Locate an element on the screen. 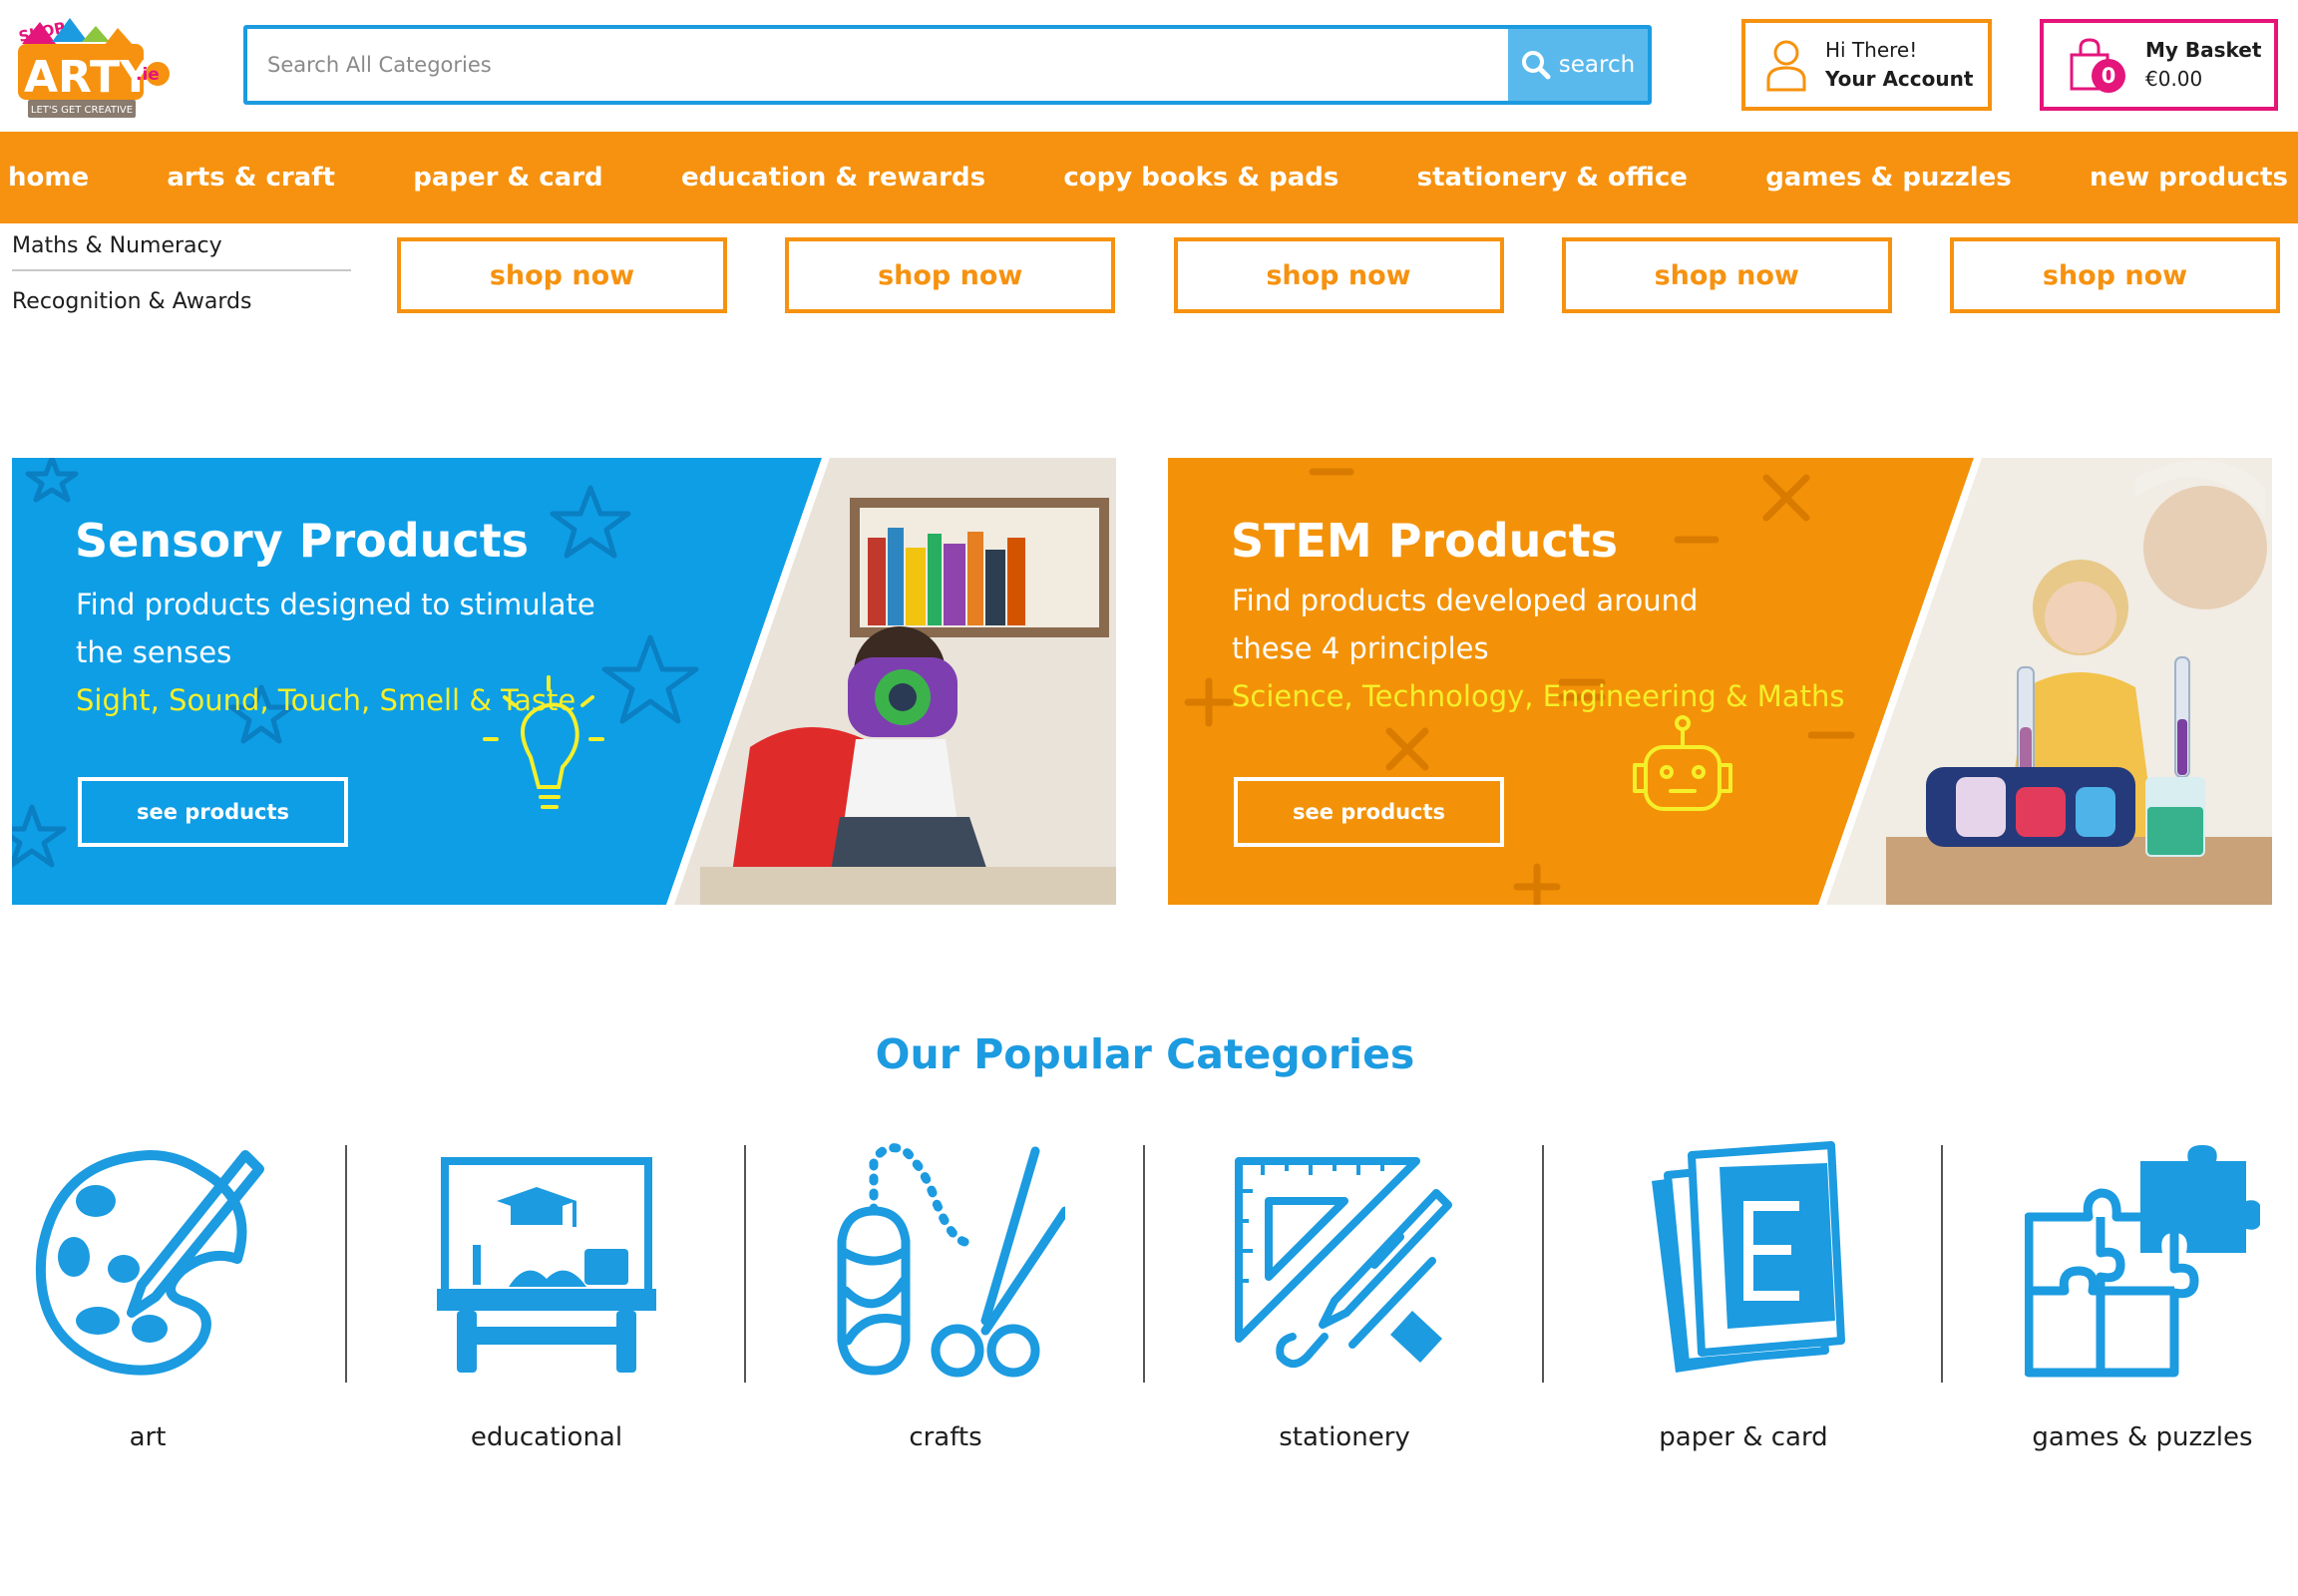 The height and width of the screenshot is (1596, 2298). svg-text: LET'S GET CREATIVE is located at coordinates (82, 110).